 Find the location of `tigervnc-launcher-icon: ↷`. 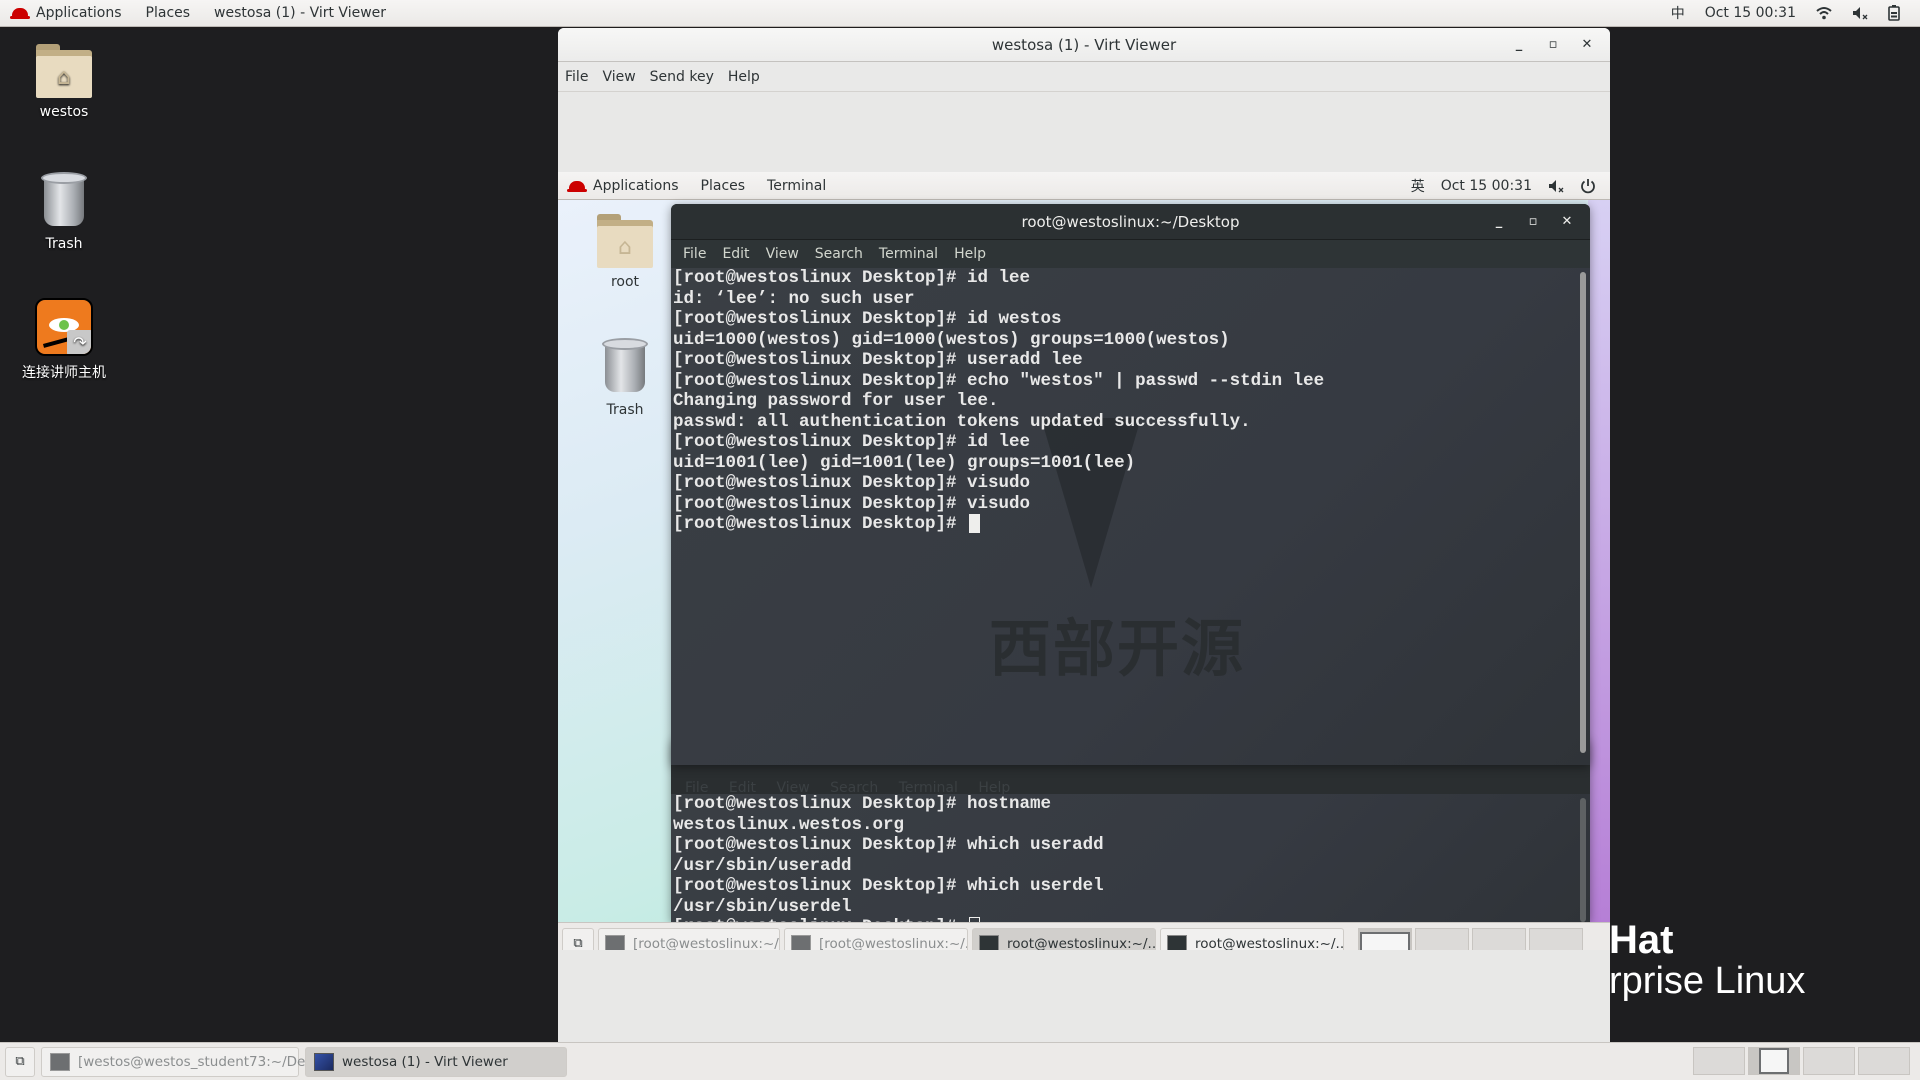

tigervnc-launcher-icon: ↷ is located at coordinates (64, 327).